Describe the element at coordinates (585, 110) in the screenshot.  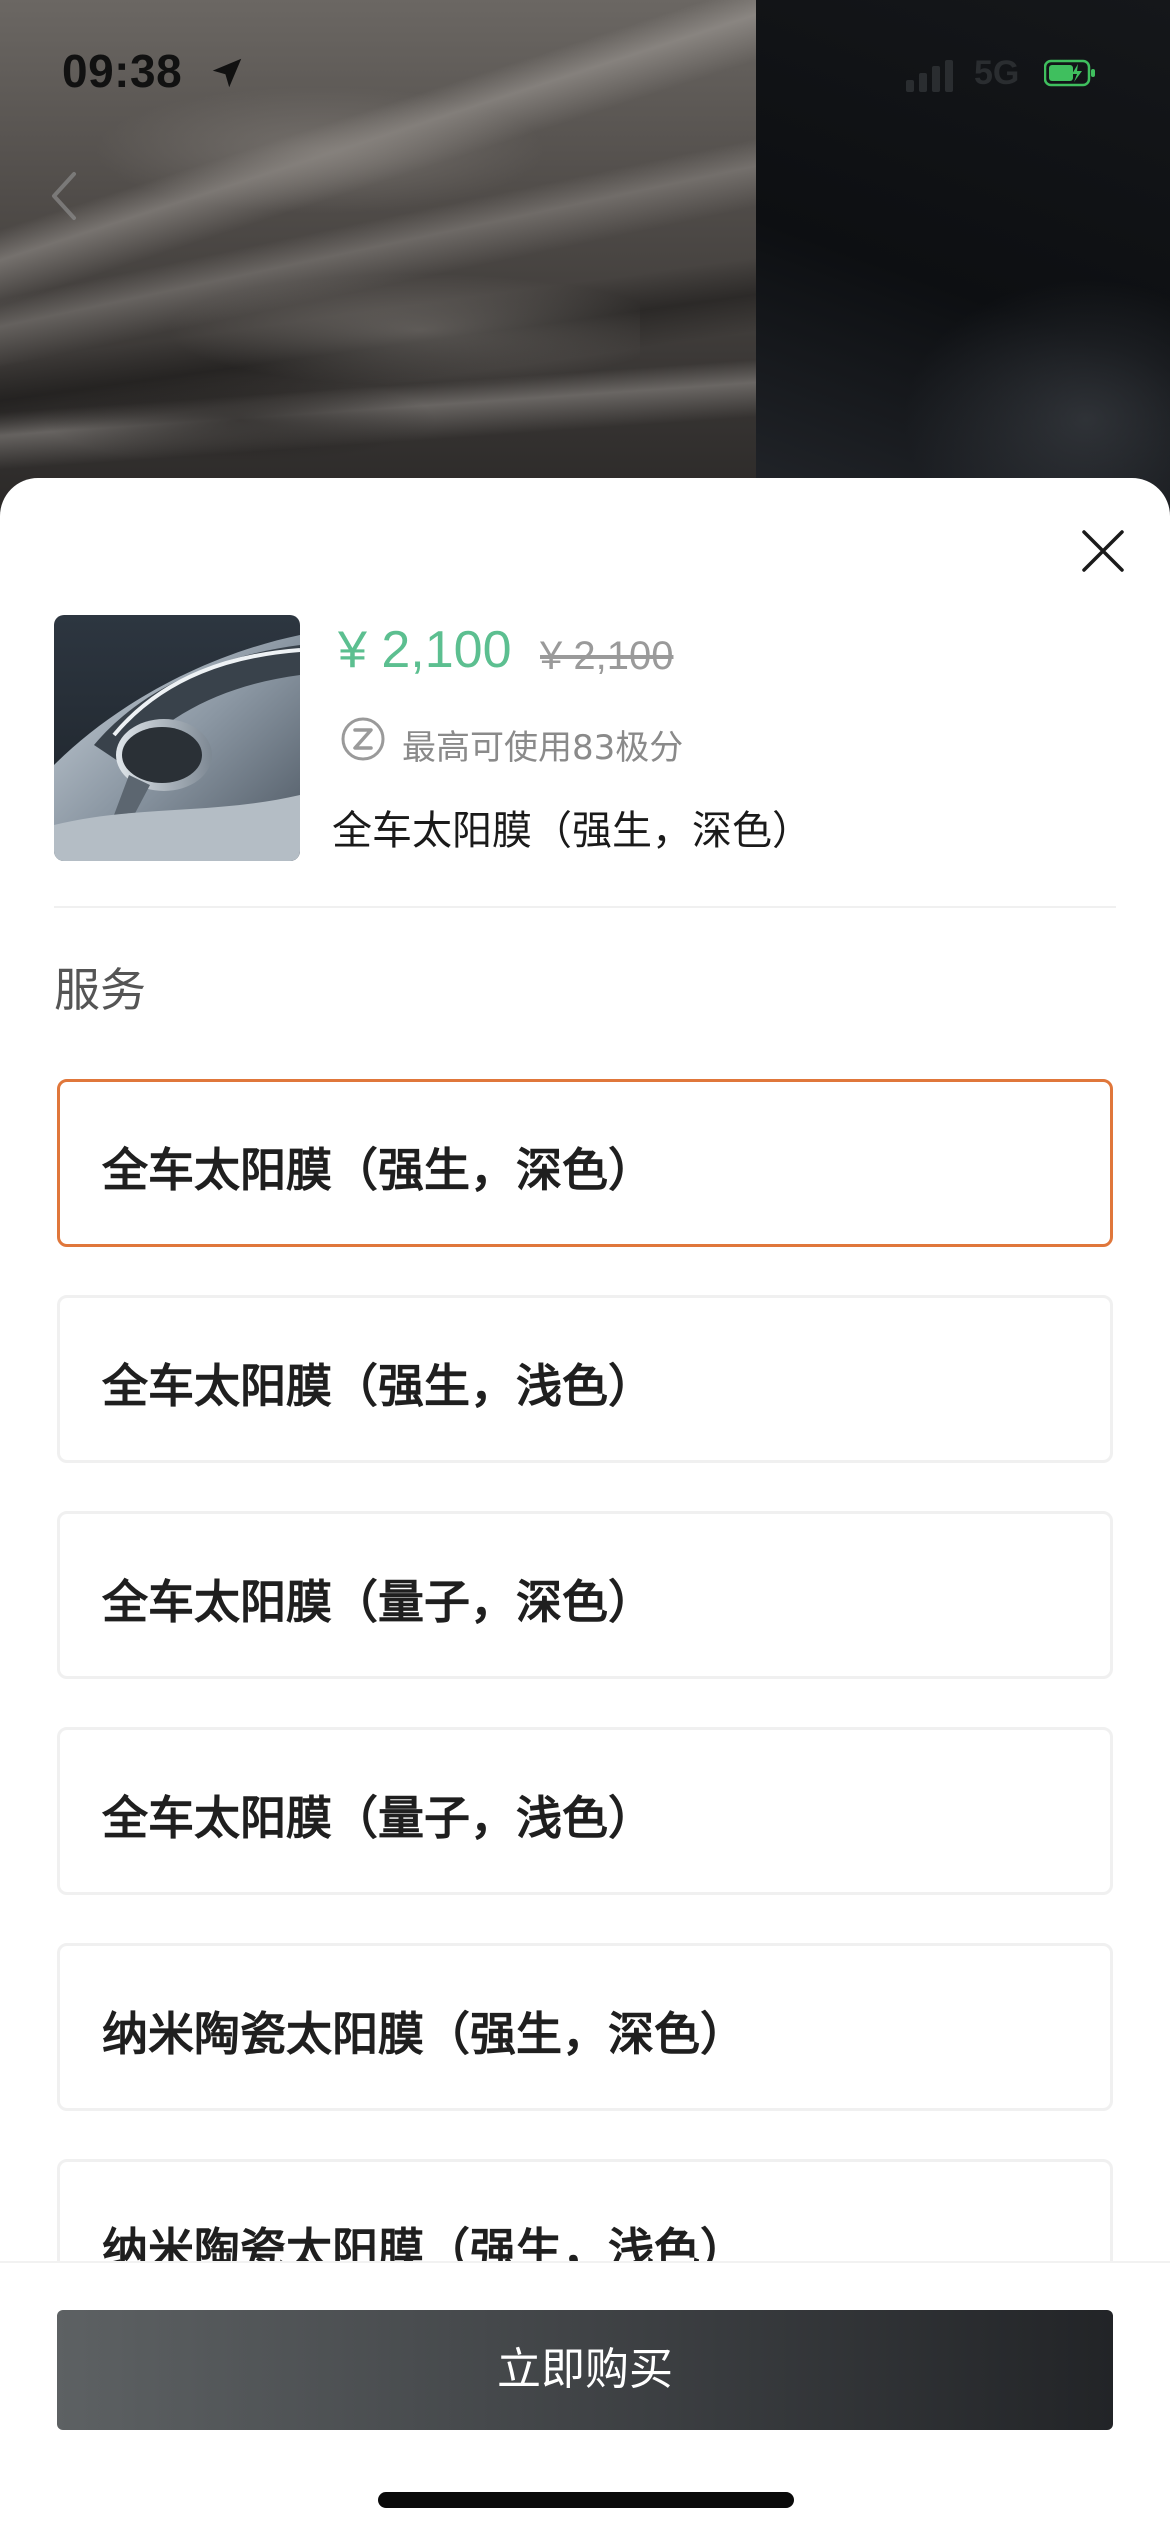
I see `status-bar: 09:38 5G` at that location.